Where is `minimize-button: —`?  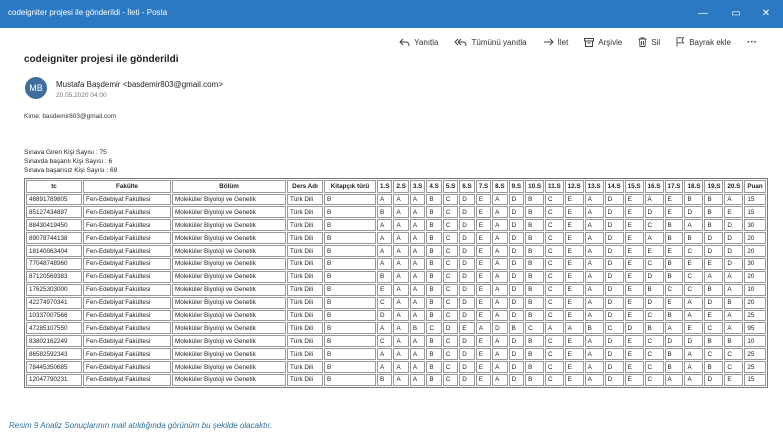 minimize-button: — is located at coordinates (703, 14).